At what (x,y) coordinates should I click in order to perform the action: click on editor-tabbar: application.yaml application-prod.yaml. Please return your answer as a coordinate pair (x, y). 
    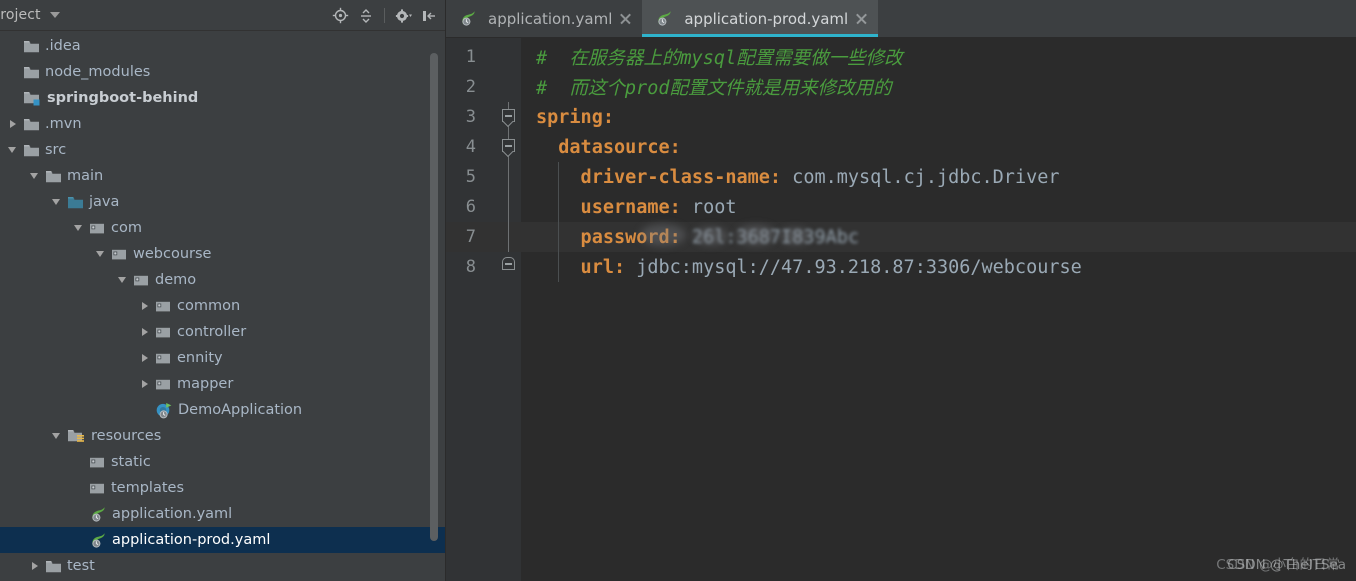
    Looking at the image, I should click on (901, 19).